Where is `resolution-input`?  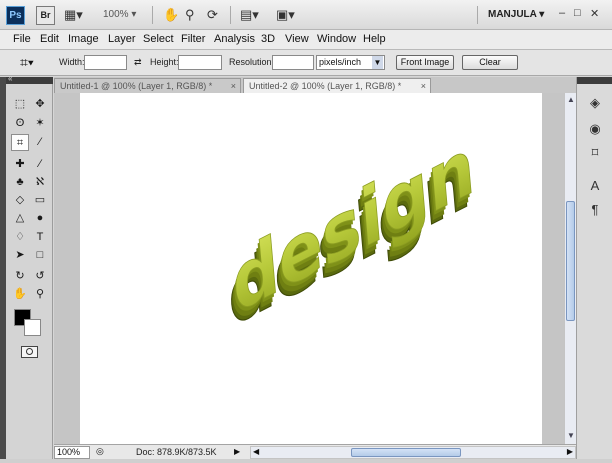
resolution-input is located at coordinates (293, 62).